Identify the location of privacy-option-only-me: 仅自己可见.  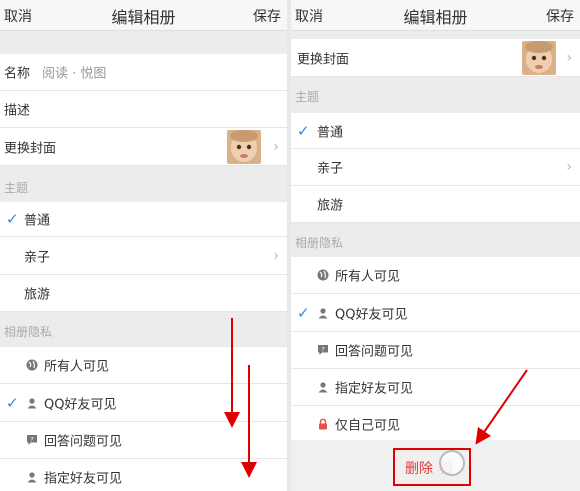
(435, 424).